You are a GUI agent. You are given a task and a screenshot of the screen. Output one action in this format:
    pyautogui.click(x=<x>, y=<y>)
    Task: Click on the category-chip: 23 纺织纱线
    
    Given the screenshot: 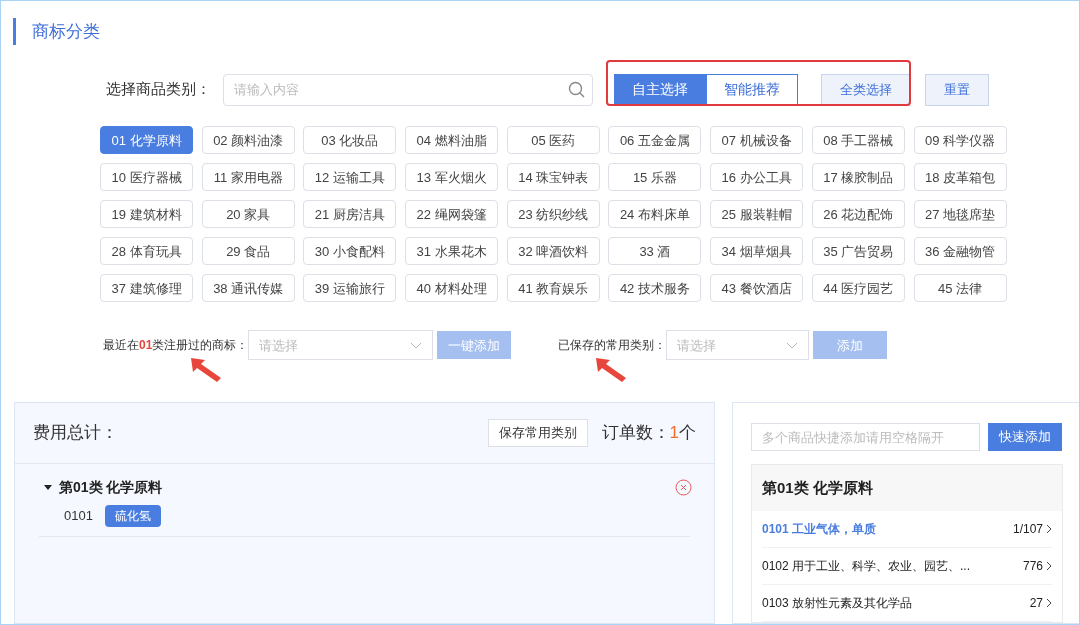 What is the action you would take?
    pyautogui.click(x=553, y=214)
    